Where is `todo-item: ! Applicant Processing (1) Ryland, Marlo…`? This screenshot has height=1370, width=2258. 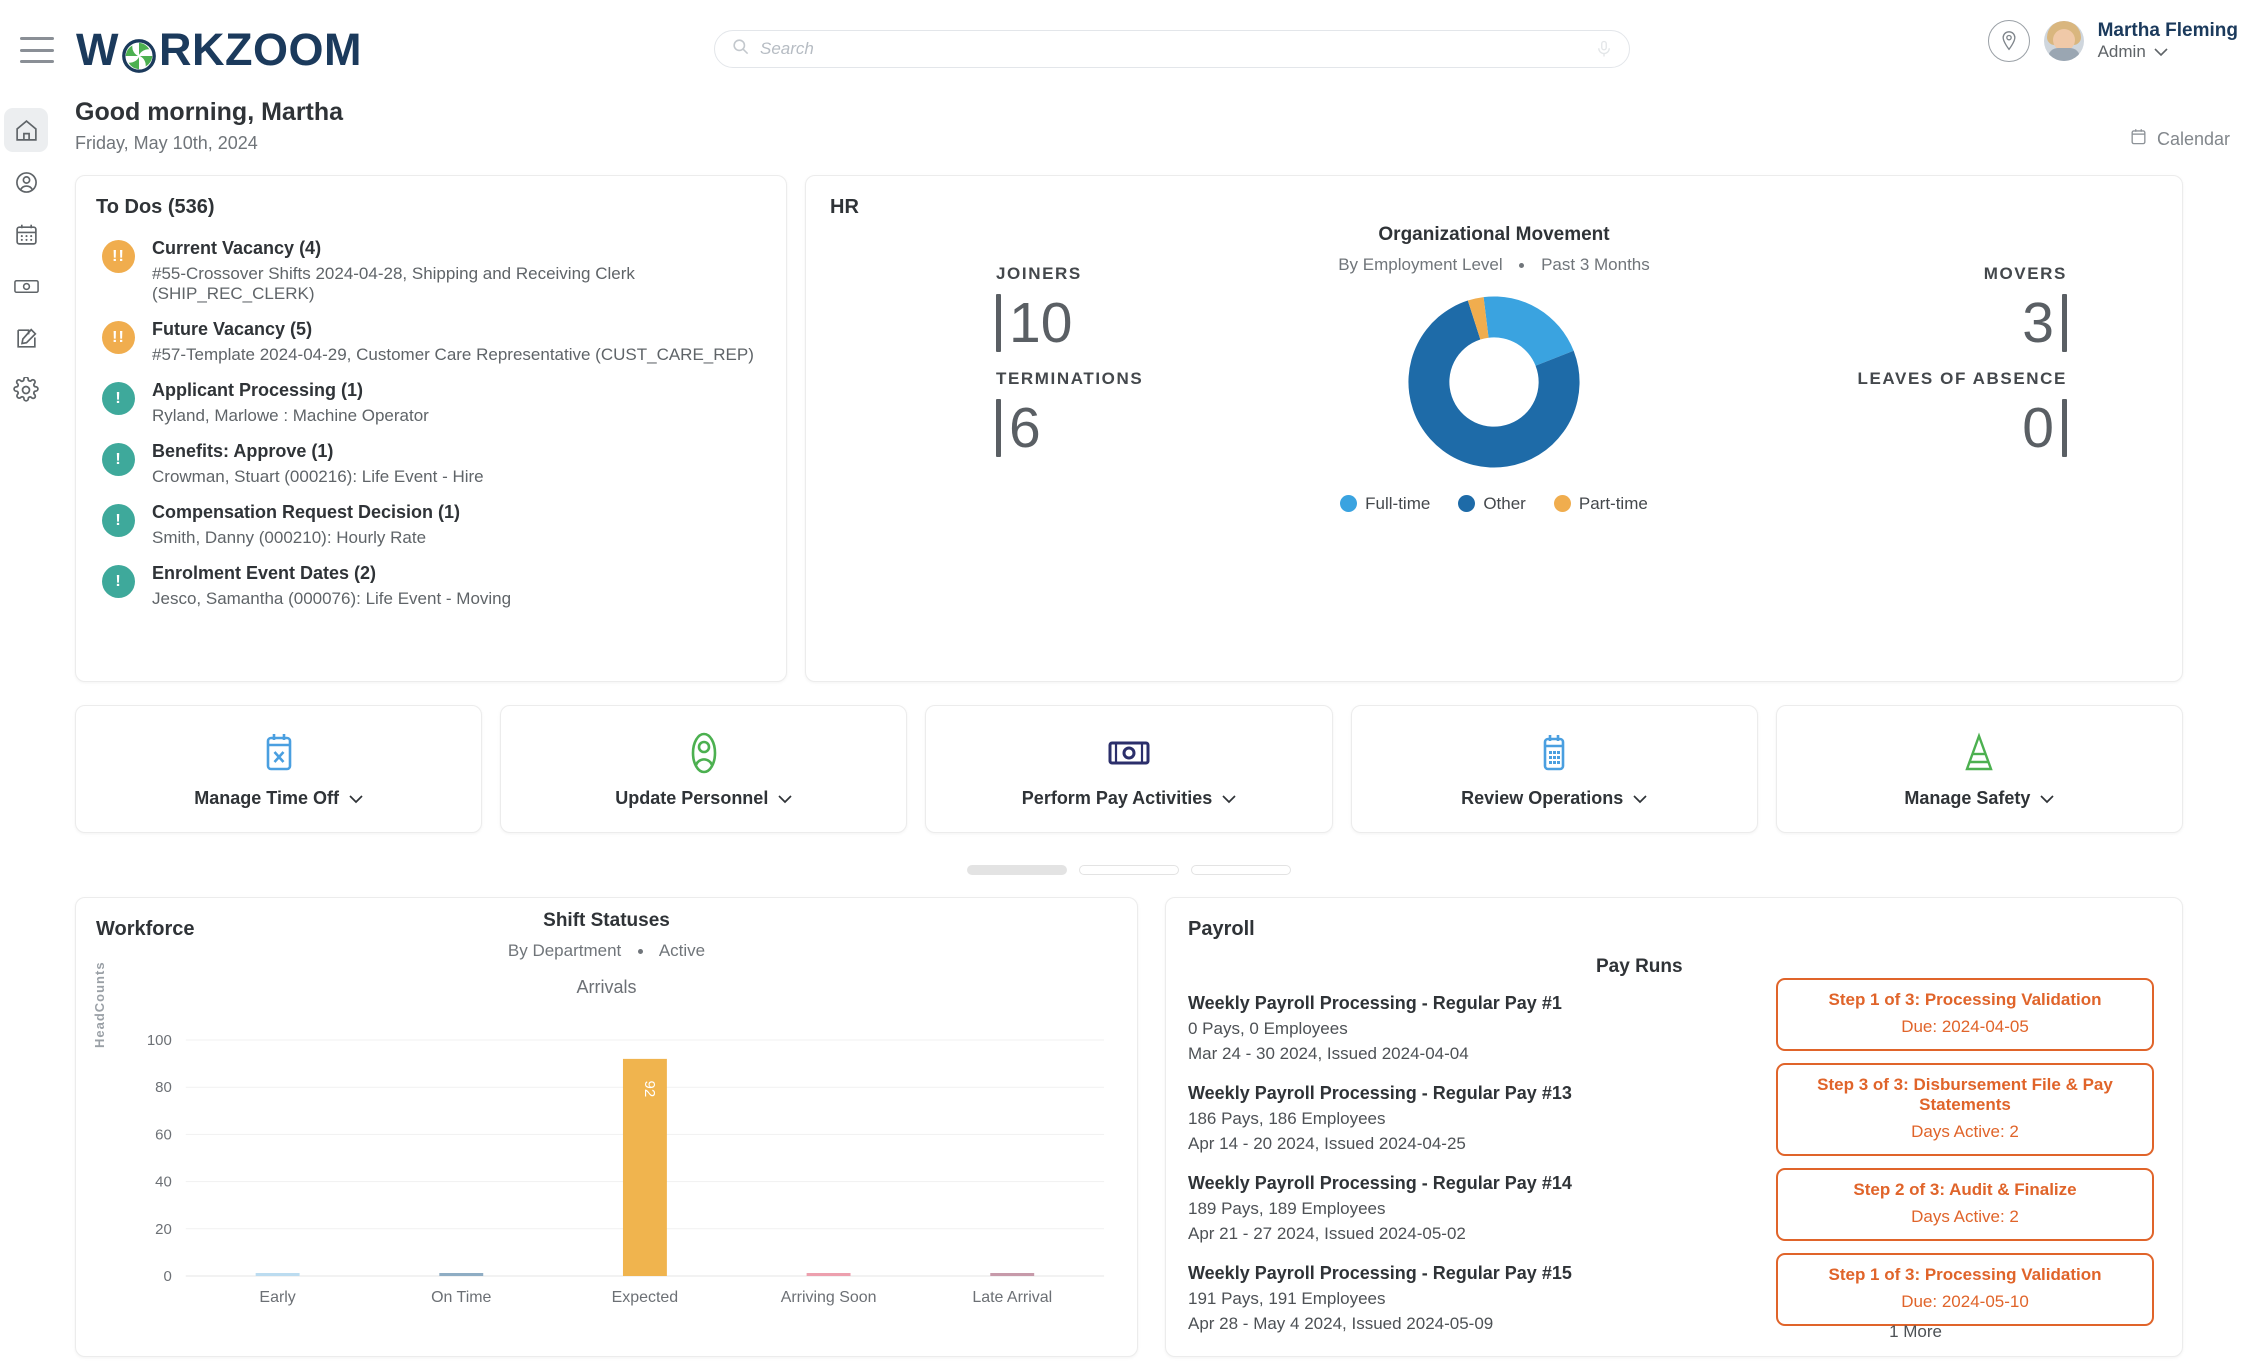 todo-item: ! Applicant Processing (1) Ryland, Marlo… is located at coordinates (437, 403).